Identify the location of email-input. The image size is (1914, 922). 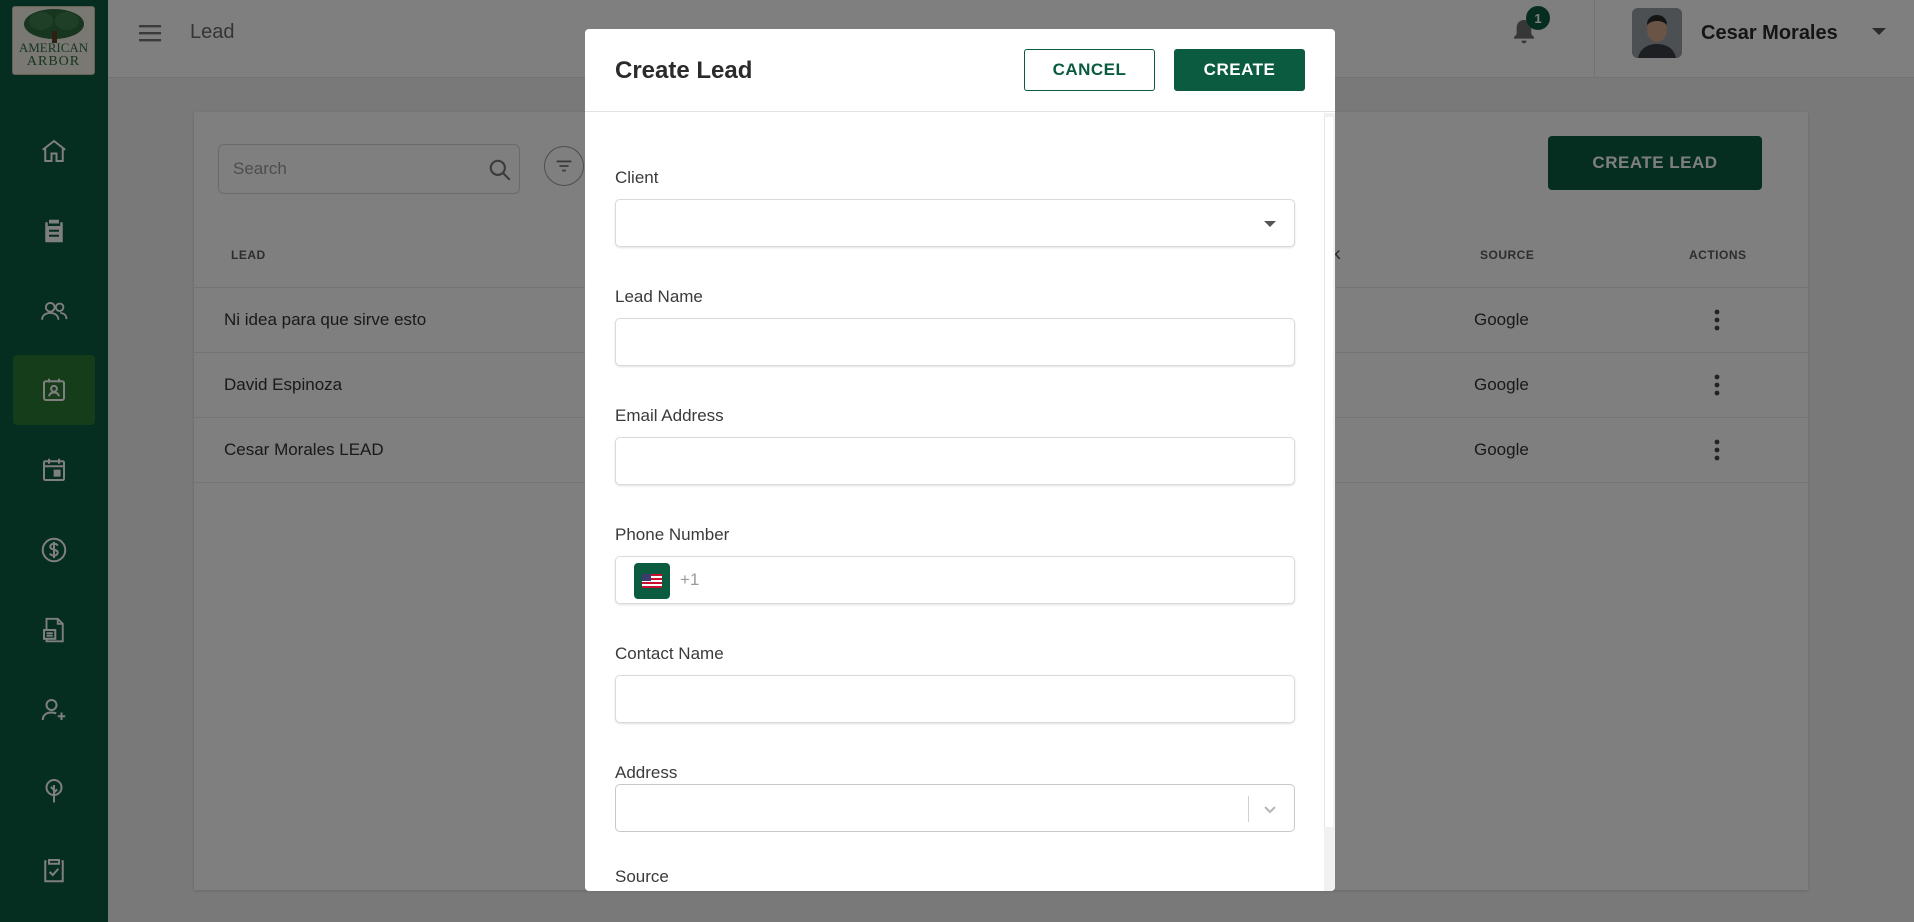
(948, 462).